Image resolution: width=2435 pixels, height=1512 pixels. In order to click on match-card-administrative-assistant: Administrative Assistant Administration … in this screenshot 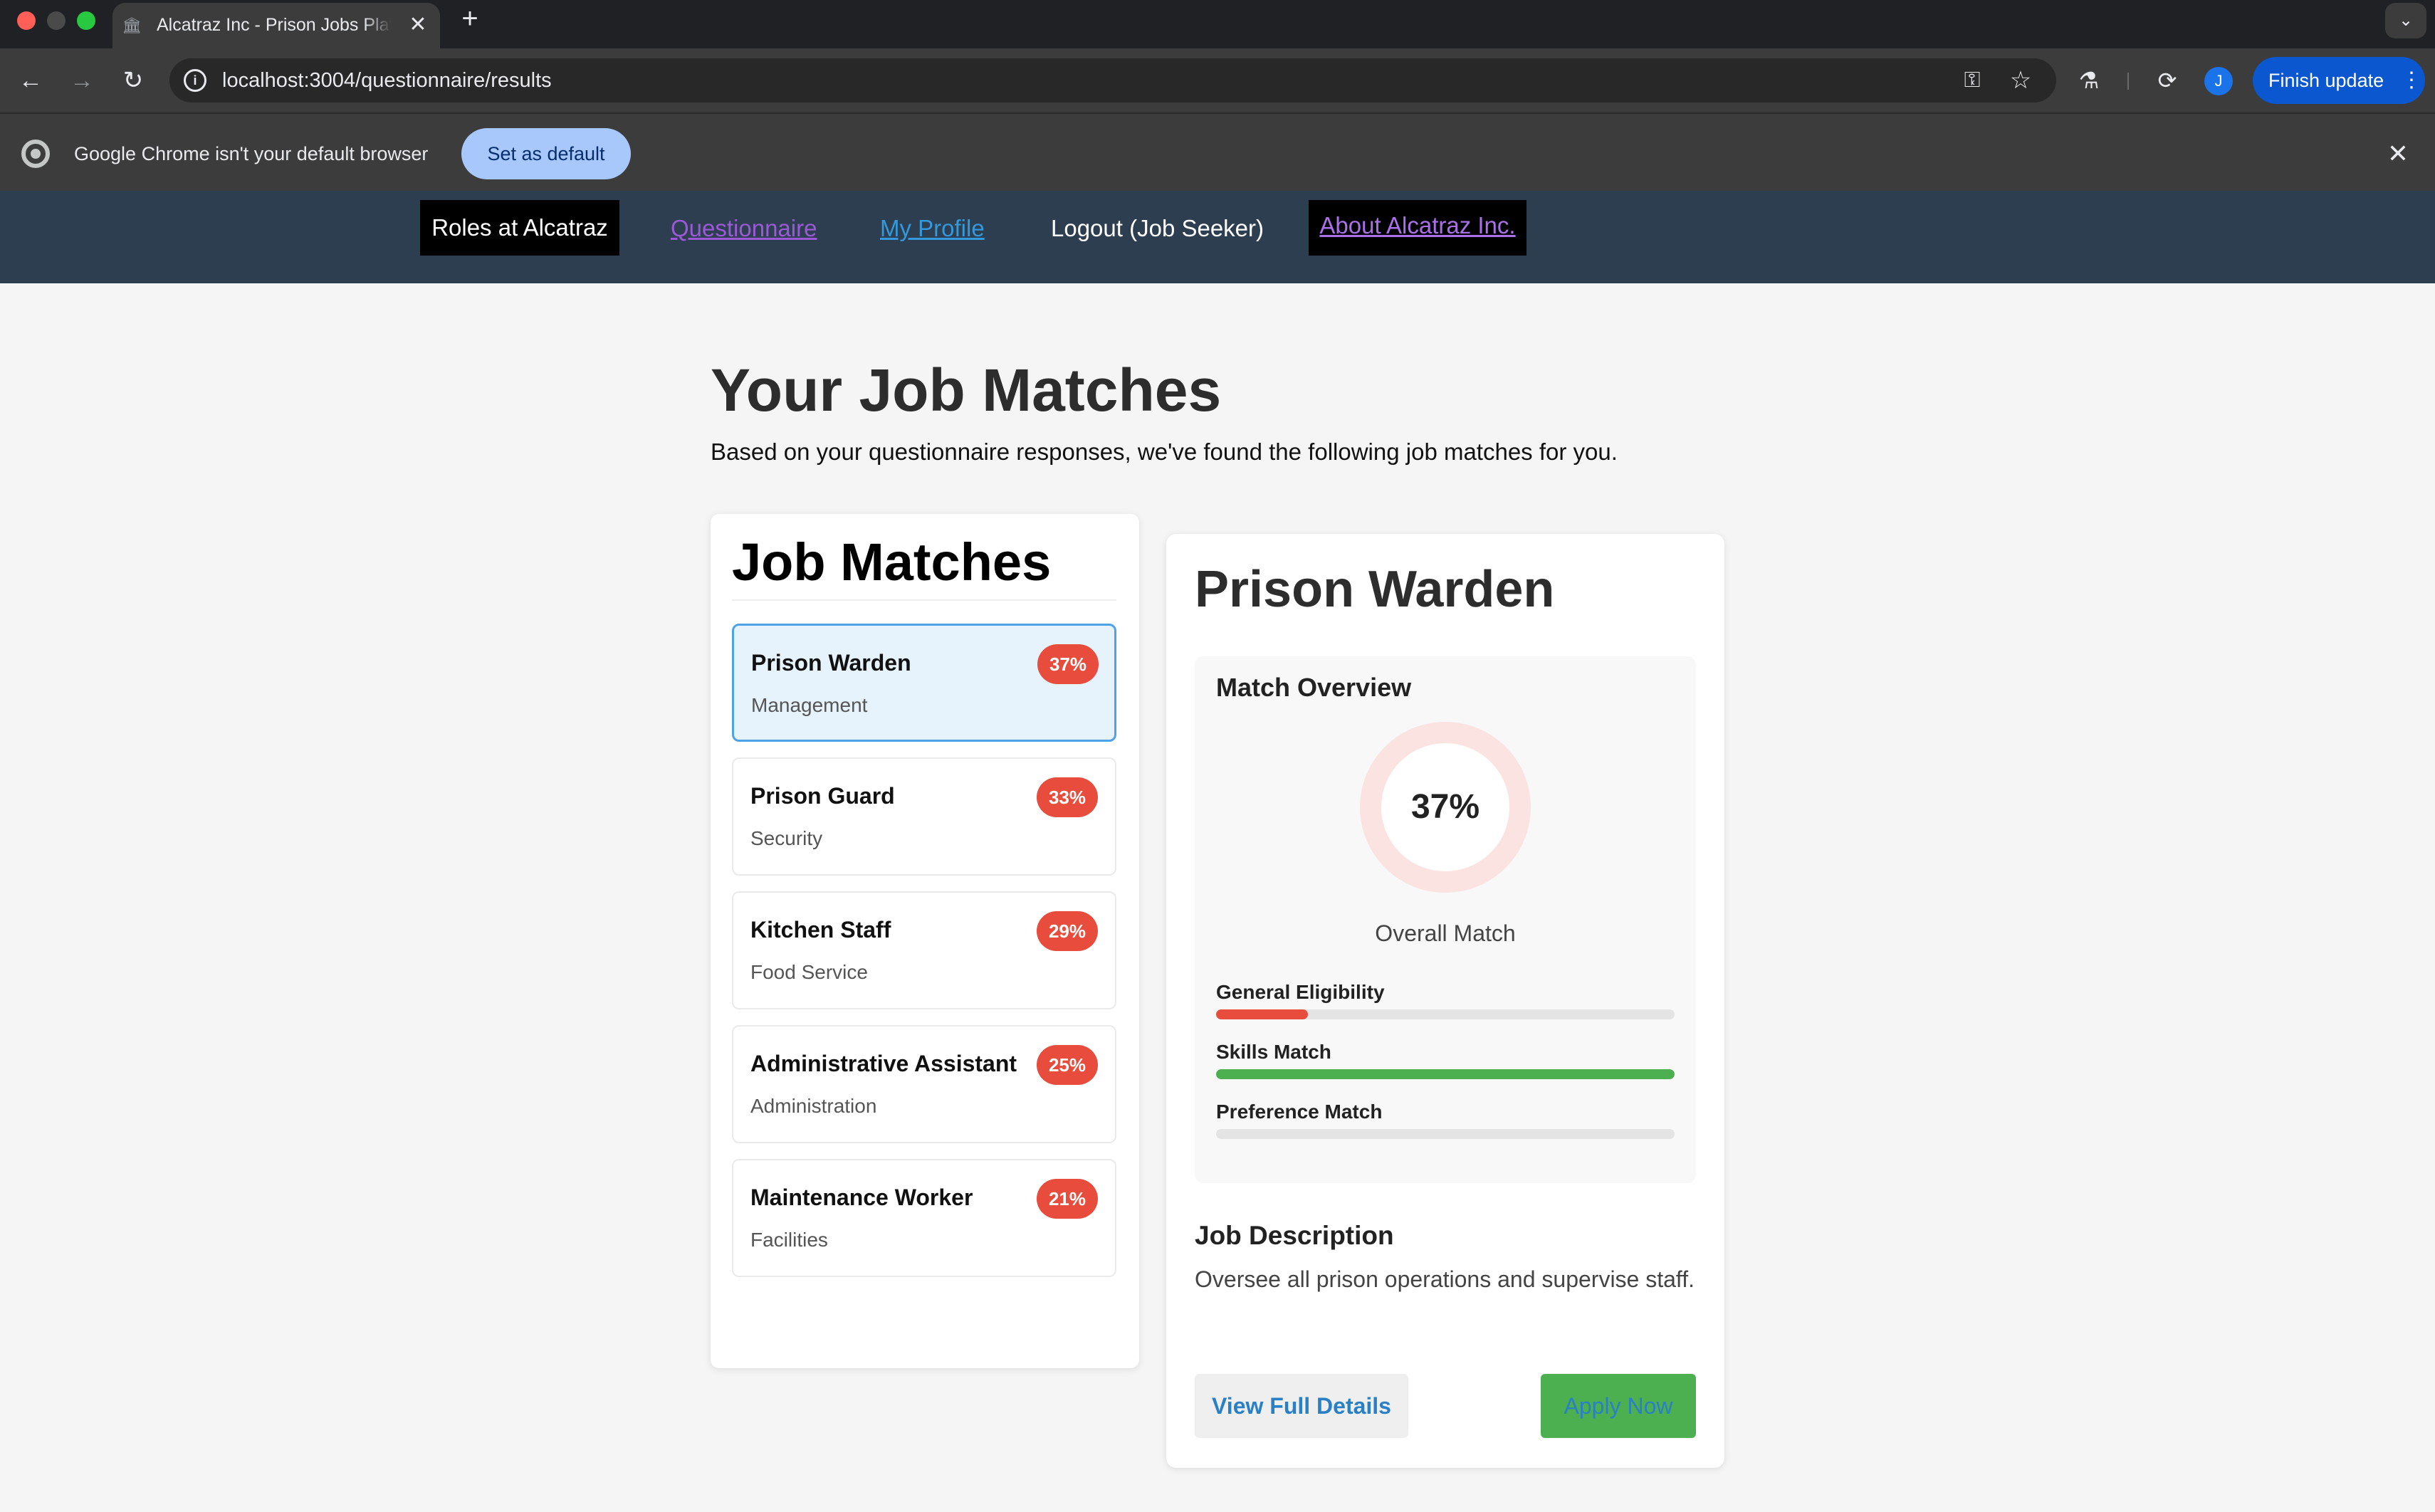, I will do `click(924, 1084)`.